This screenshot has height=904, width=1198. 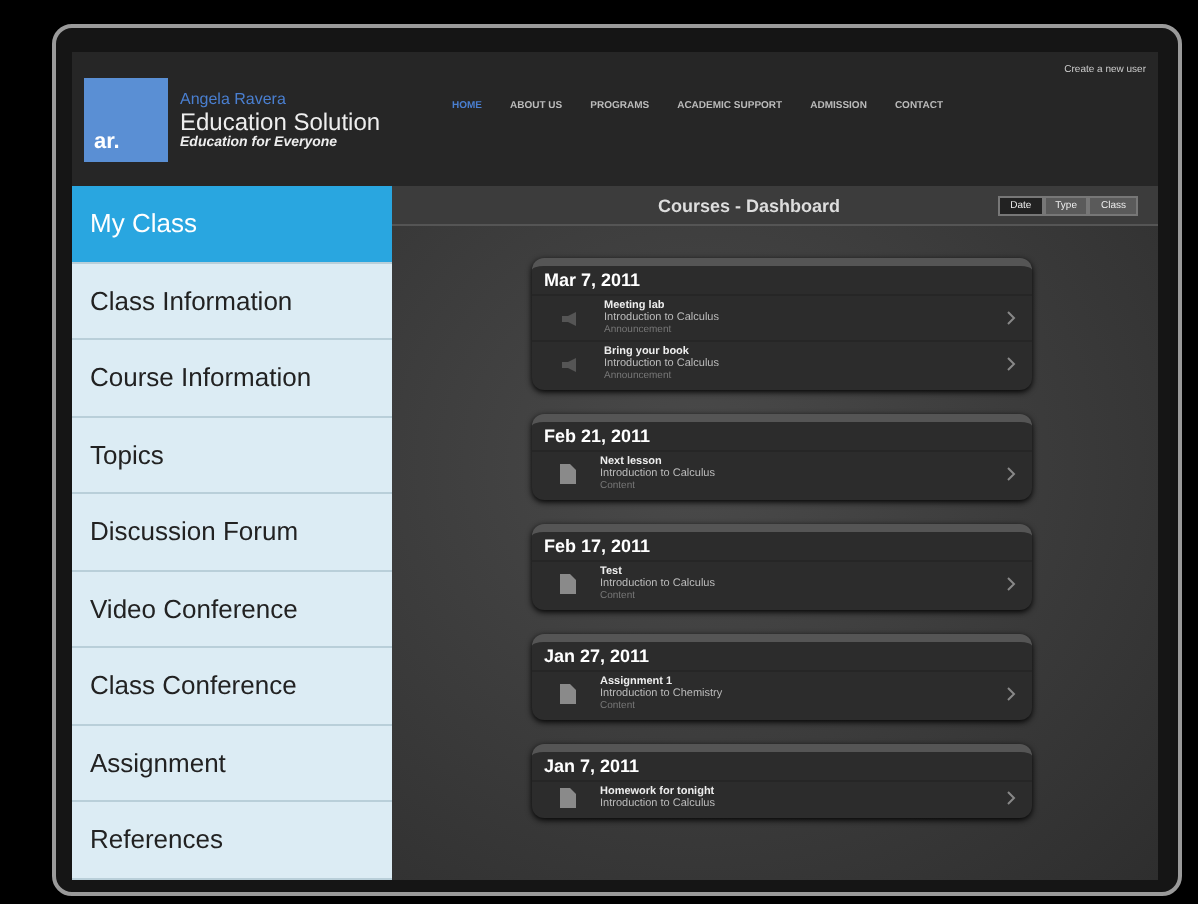 What do you see at coordinates (280, 121) in the screenshot?
I see `brand-name: Education Solution` at bounding box center [280, 121].